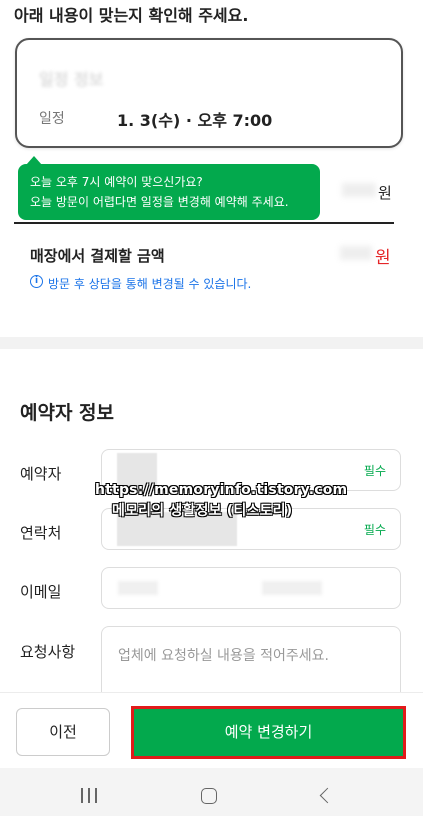 Image resolution: width=423 pixels, height=816 pixels. Describe the element at coordinates (383, 258) in the screenshot. I see `pay-currency-unit: 원` at that location.